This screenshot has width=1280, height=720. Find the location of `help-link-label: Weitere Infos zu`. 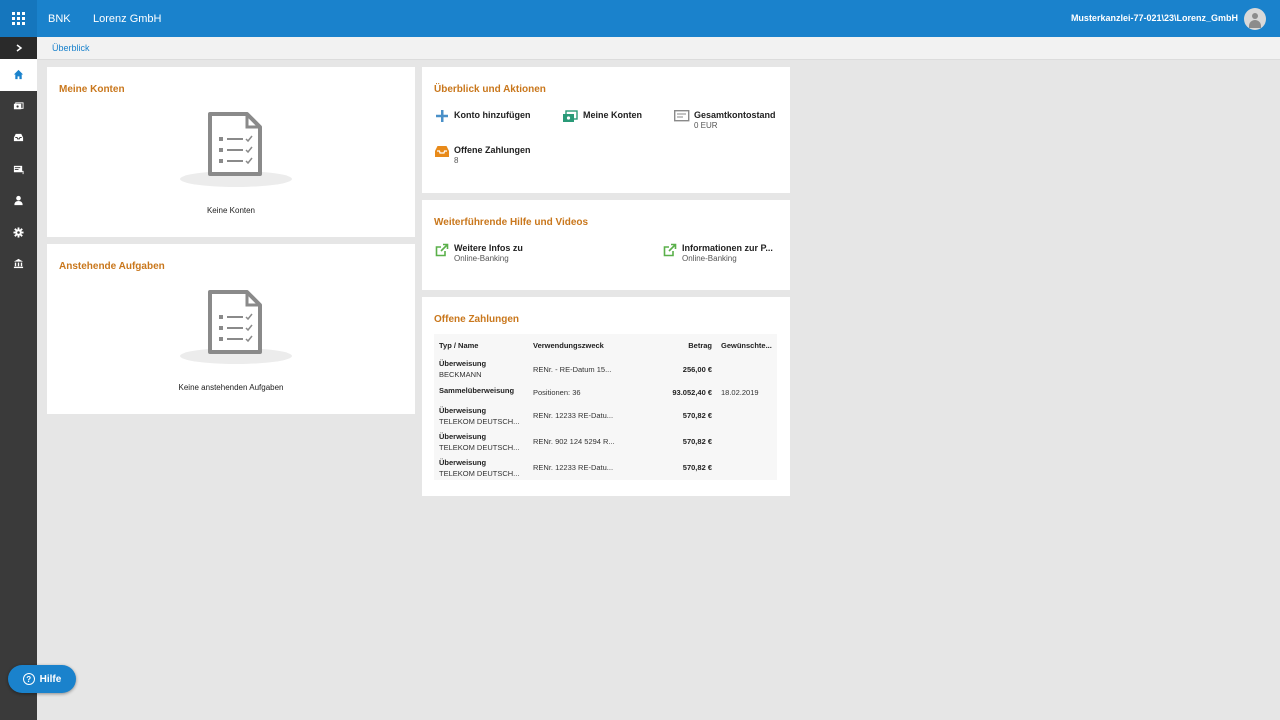

help-link-label: Weitere Infos zu is located at coordinates (488, 248).